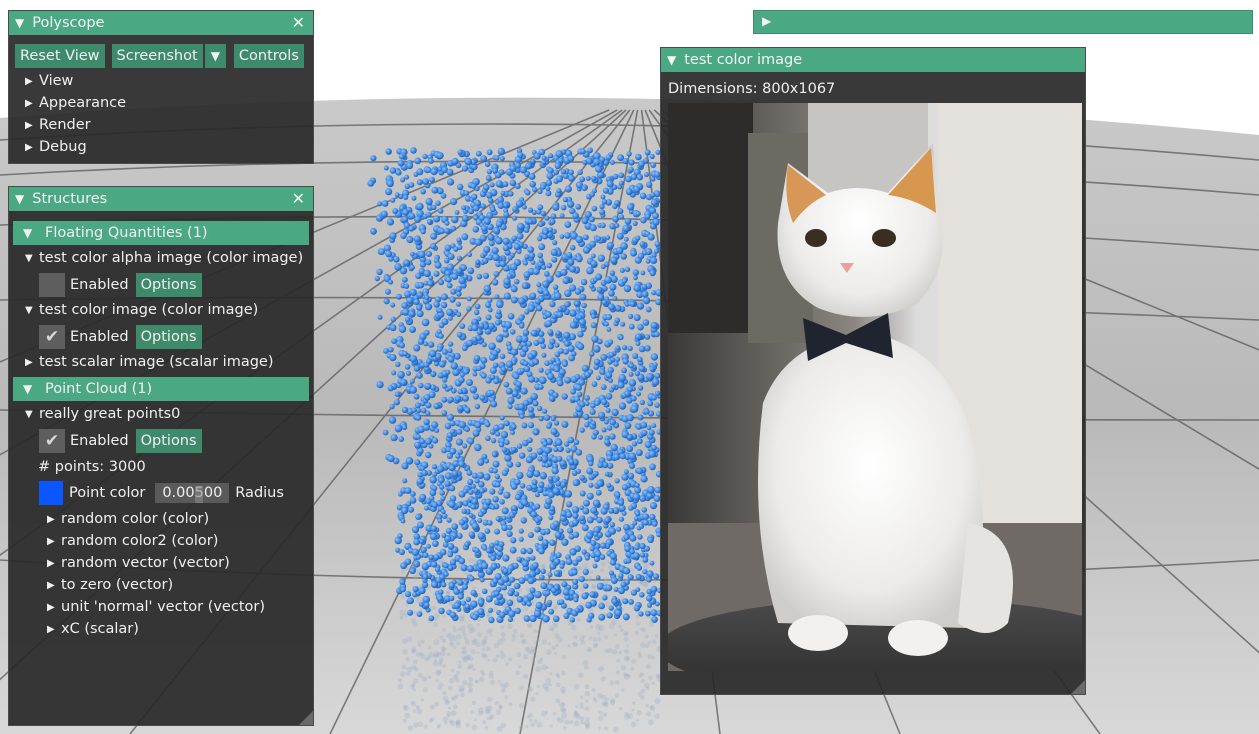 The width and height of the screenshot is (1259, 734). Describe the element at coordinates (192, 493) in the screenshot. I see `radius-input: 0.00500` at that location.